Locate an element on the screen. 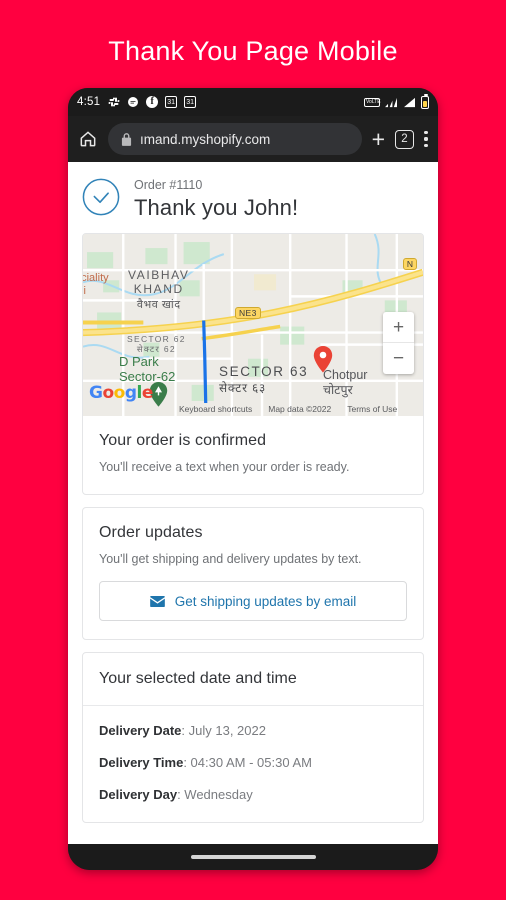 This screenshot has width=506, height=900. delivery-time-value: 04:30 AM - 05:30 AM is located at coordinates (251, 762).